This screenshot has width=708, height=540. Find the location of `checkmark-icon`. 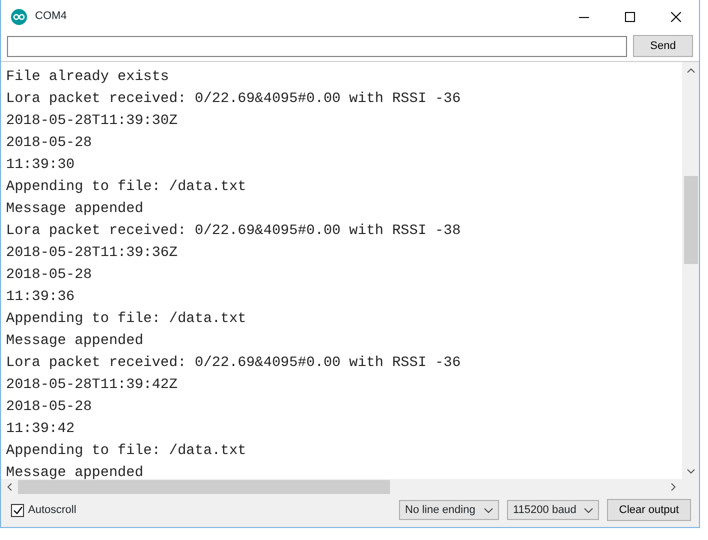

checkmark-icon is located at coordinates (17, 510).